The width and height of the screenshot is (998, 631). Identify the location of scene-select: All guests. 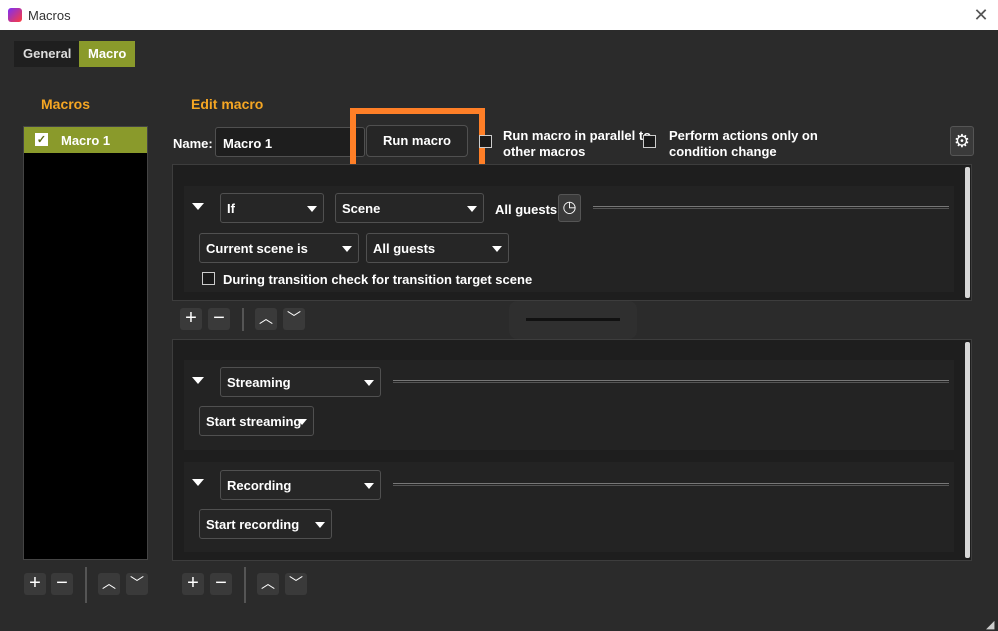
(437, 248).